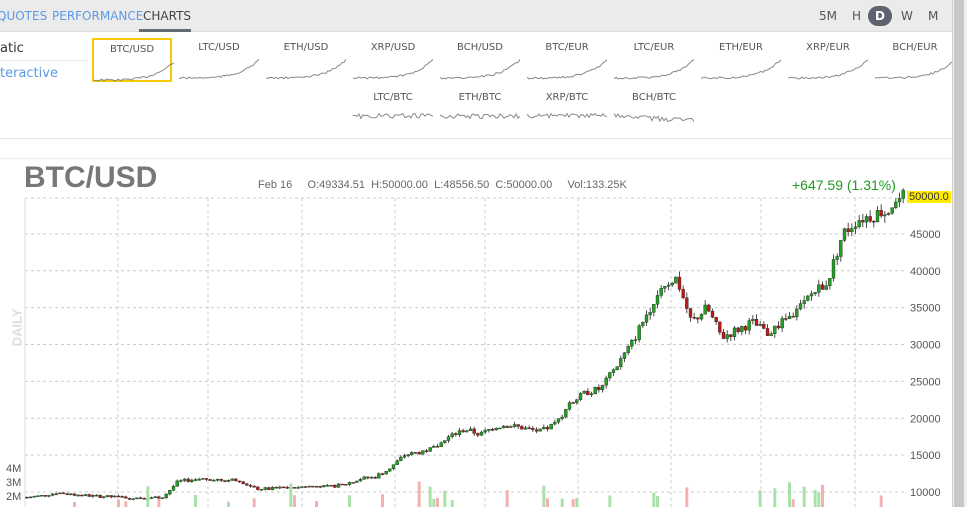  Describe the element at coordinates (91, 177) in the screenshot. I see `chart-title: BTC/USD` at that location.